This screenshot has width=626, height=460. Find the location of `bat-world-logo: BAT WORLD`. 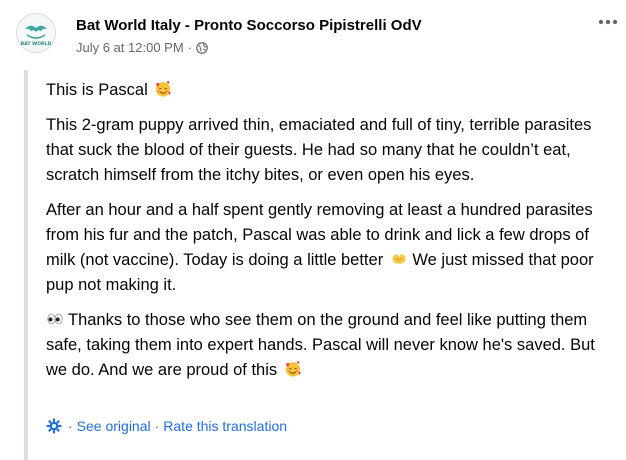

bat-world-logo: BAT WORLD is located at coordinates (36, 33).